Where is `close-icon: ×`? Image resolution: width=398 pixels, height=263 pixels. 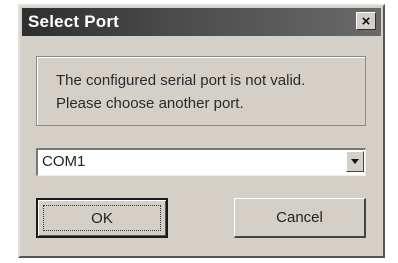
close-icon: × is located at coordinates (366, 21).